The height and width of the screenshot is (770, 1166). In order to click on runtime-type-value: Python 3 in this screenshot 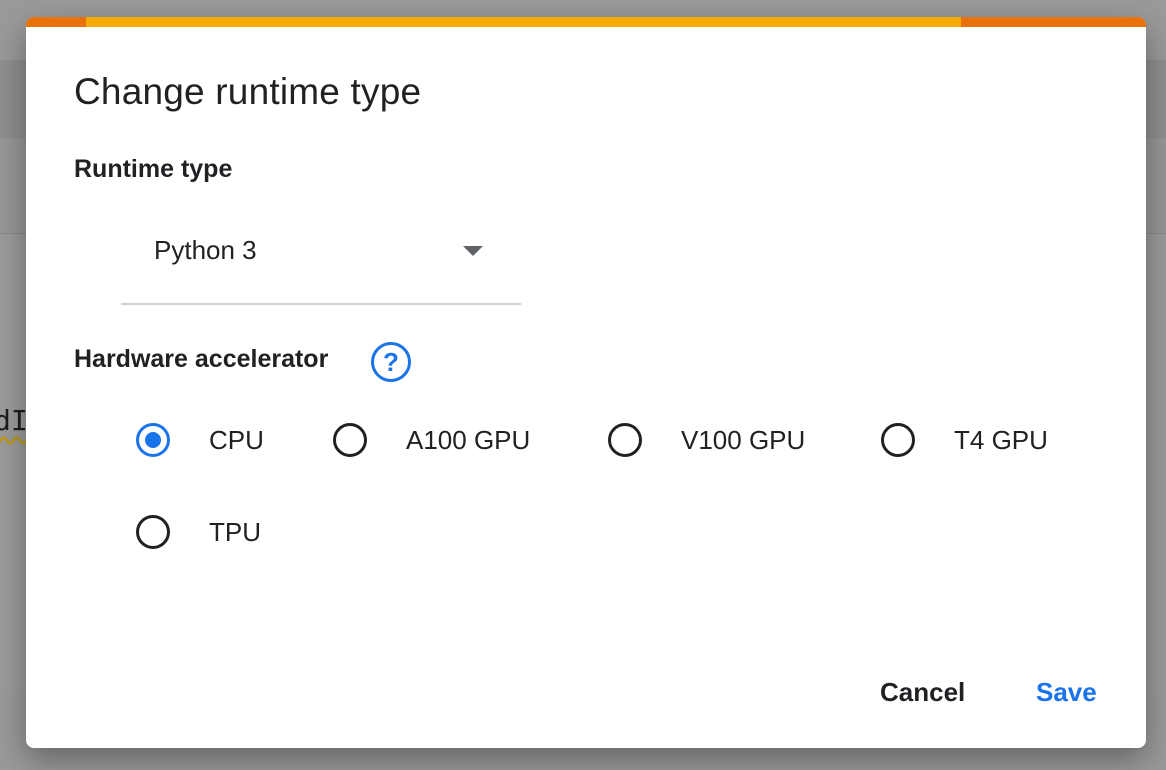, I will do `click(205, 250)`.